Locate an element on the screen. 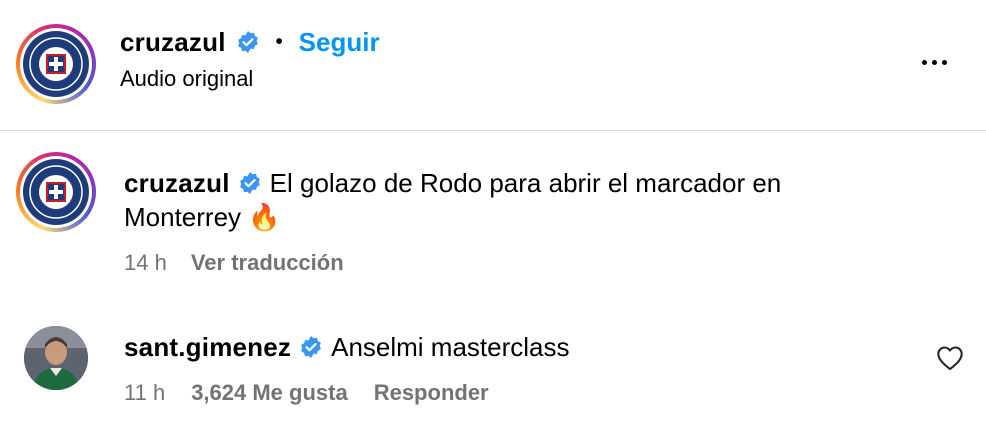 The height and width of the screenshot is (448, 986). profile-photo-icon is located at coordinates (56, 358).